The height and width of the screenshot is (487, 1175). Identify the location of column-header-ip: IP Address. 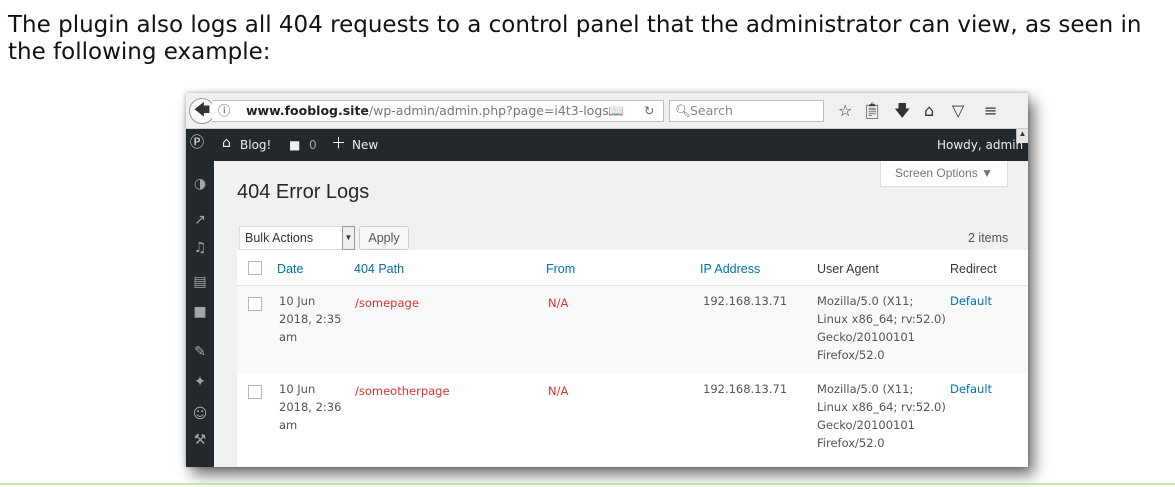
(730, 269).